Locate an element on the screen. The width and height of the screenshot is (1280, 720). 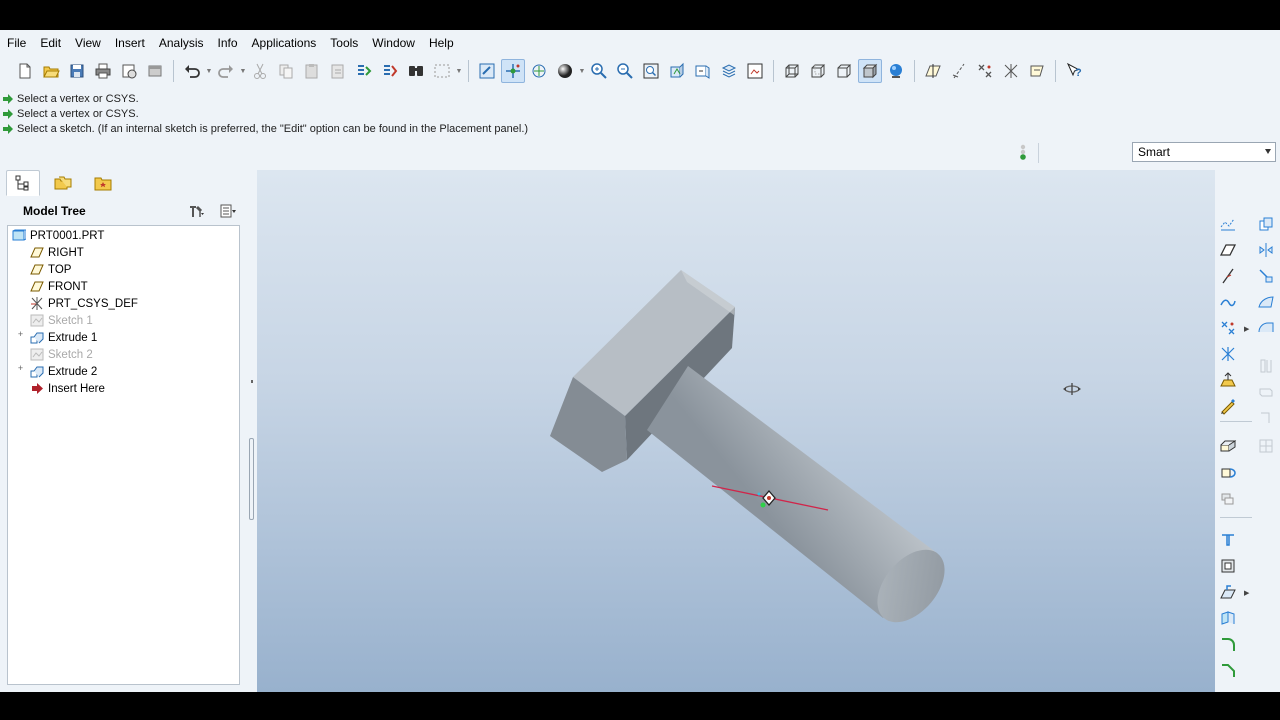
menu-insert: Insert is located at coordinates (130, 43).